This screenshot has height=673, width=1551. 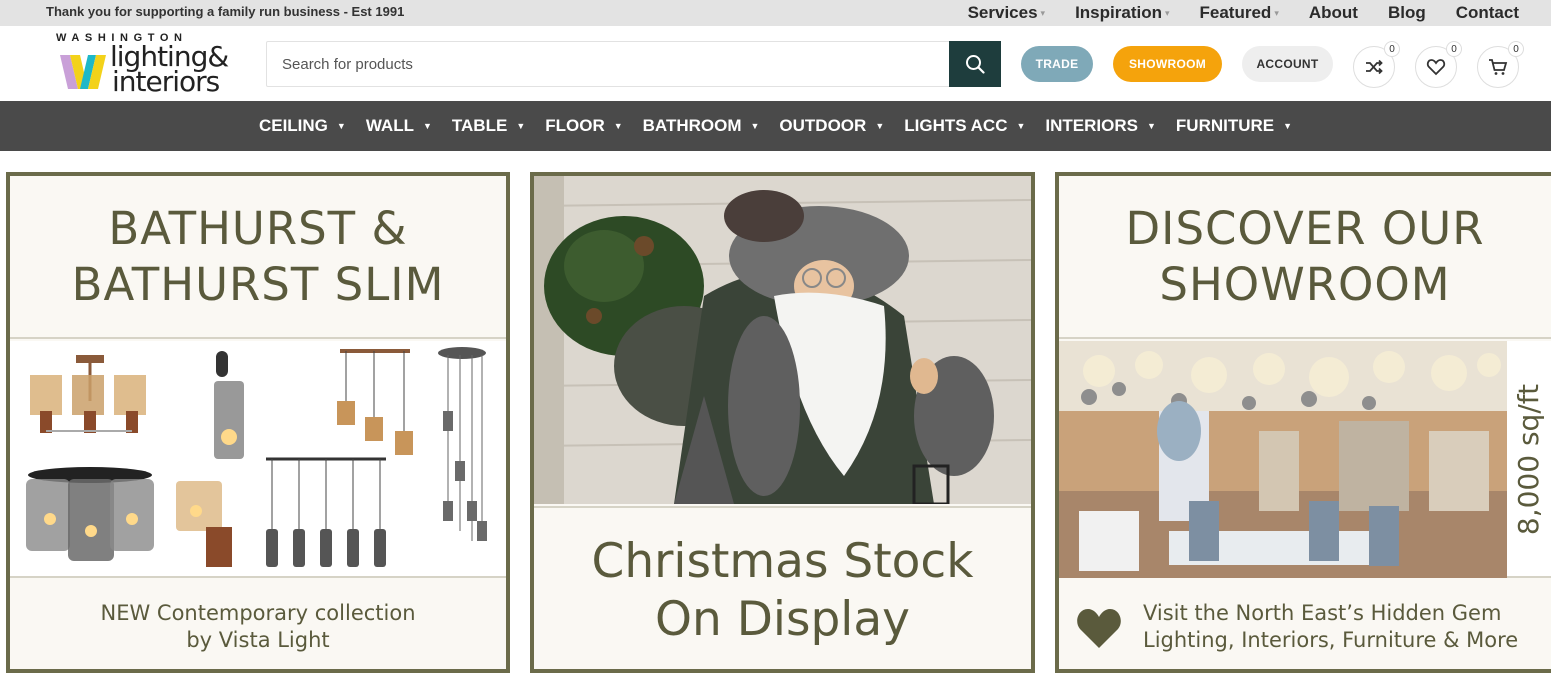 I want to click on panel-heading: BATHURST & BATHURST SLIM, so click(x=258, y=257).